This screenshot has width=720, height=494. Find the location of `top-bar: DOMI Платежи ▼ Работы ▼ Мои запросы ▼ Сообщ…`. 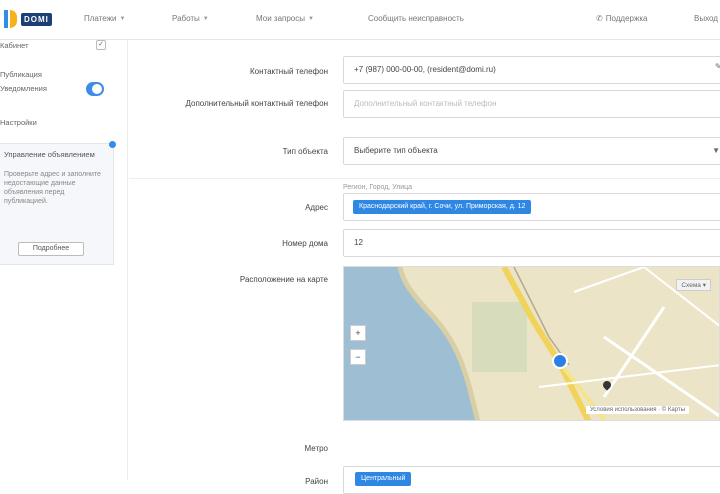

top-bar: DOMI Платежи ▼ Работы ▼ Мои запросы ▼ Сообщ… is located at coordinates (360, 20).